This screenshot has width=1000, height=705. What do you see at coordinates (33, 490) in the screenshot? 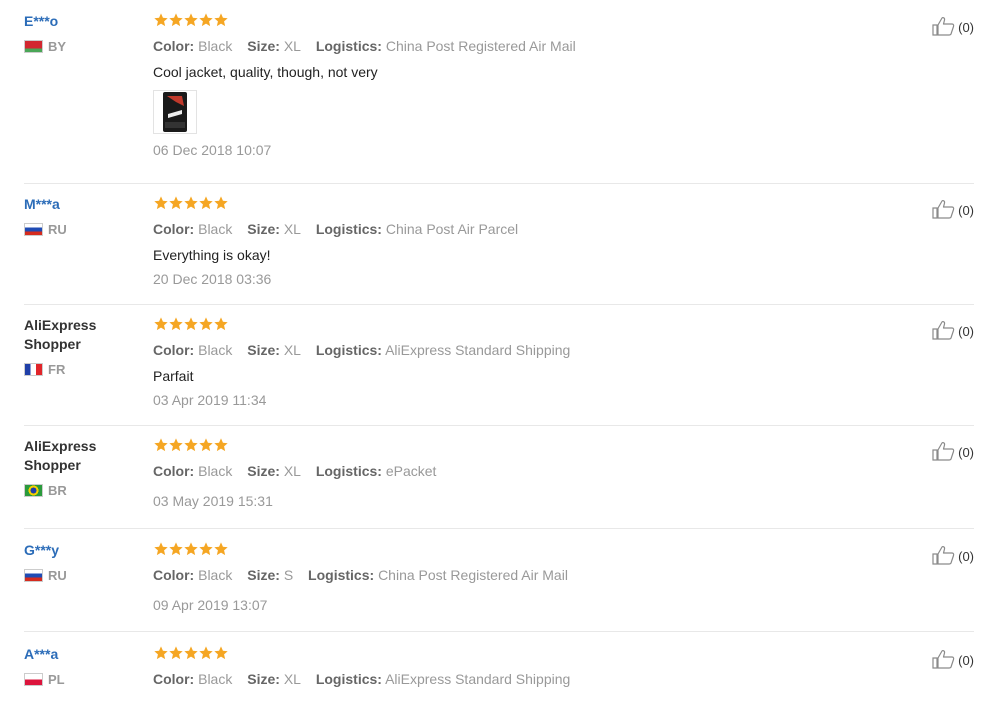
I see `flag-br-icon` at bounding box center [33, 490].